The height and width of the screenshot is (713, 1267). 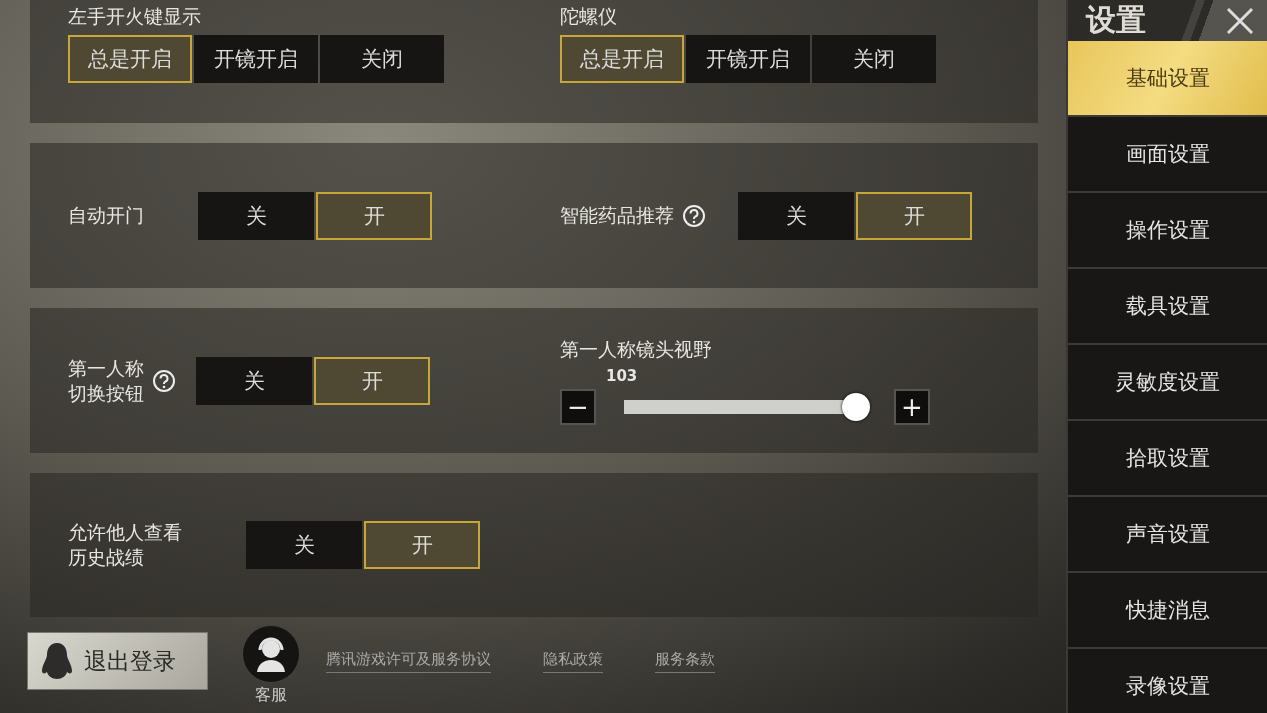 What do you see at coordinates (106, 557) in the screenshot?
I see `setting-label: 历史战绩` at bounding box center [106, 557].